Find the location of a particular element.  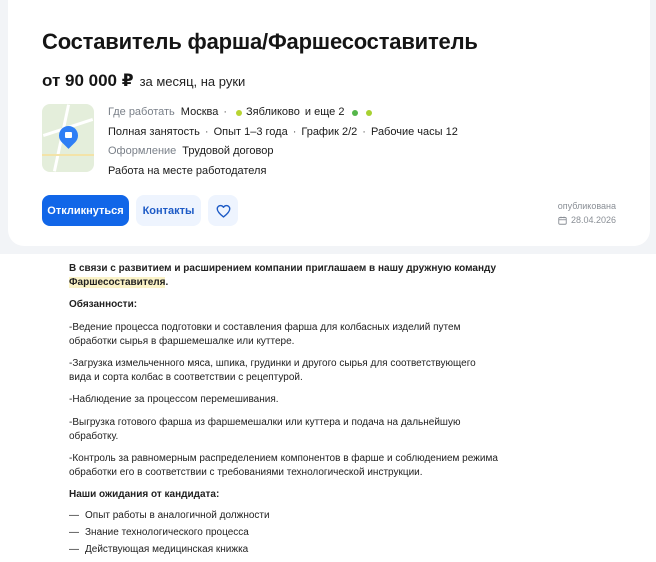

location-row: Где работать Москва · Зябликово и еще 2 is located at coordinates (283, 113).